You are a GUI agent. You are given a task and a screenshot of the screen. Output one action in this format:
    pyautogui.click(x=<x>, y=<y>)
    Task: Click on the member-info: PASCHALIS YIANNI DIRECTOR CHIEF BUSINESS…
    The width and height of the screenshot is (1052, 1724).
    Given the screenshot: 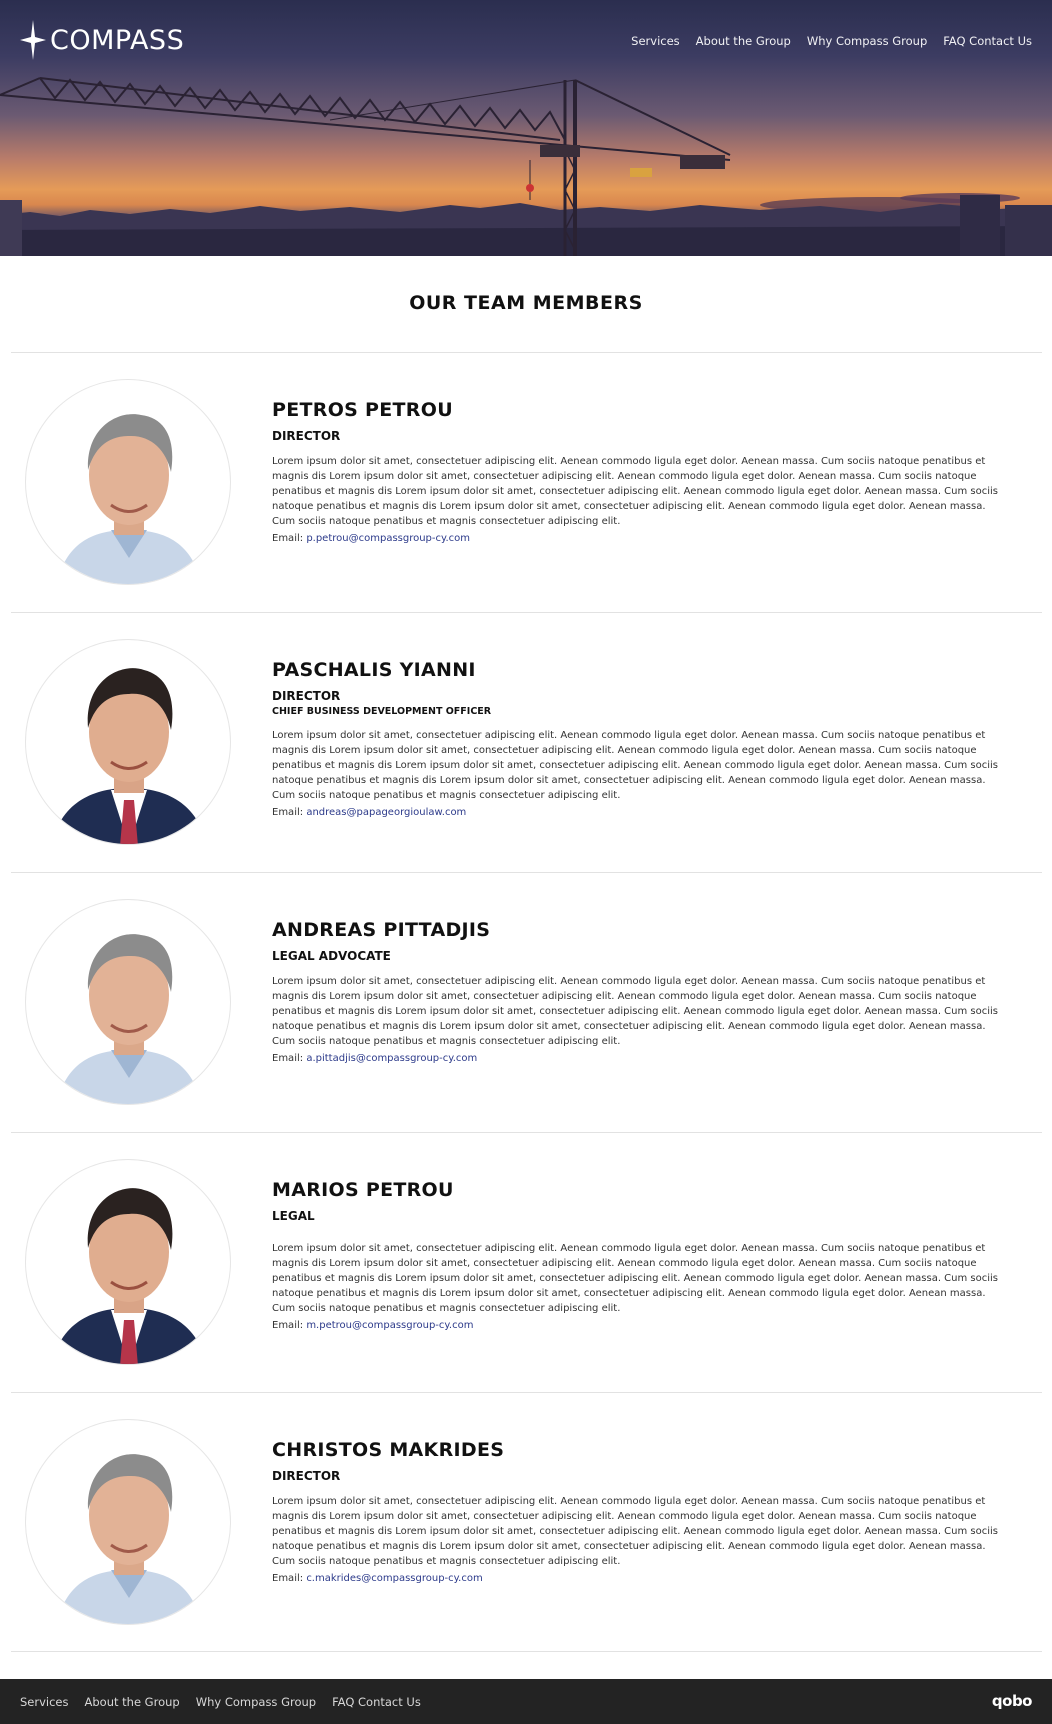 What is the action you would take?
    pyautogui.click(x=637, y=738)
    